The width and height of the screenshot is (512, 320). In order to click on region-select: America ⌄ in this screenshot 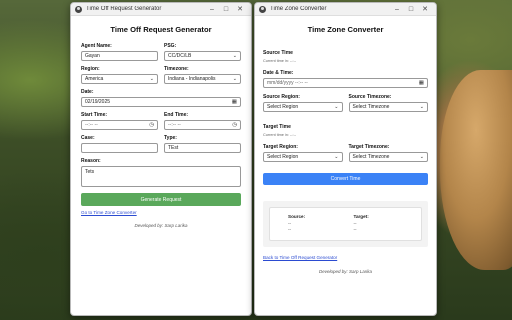, I will do `click(119, 79)`.